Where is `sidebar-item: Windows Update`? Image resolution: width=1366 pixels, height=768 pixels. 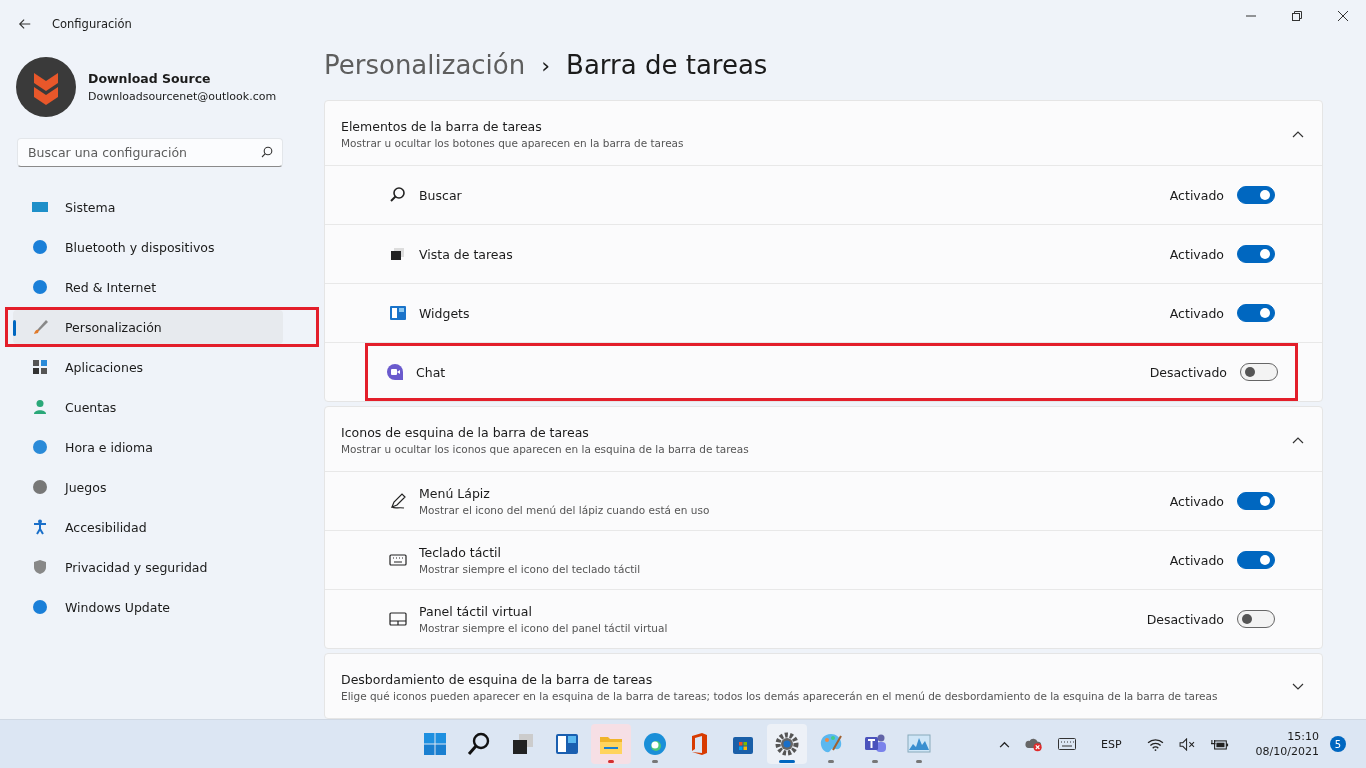
sidebar-item: Windows Update is located at coordinates (148, 607).